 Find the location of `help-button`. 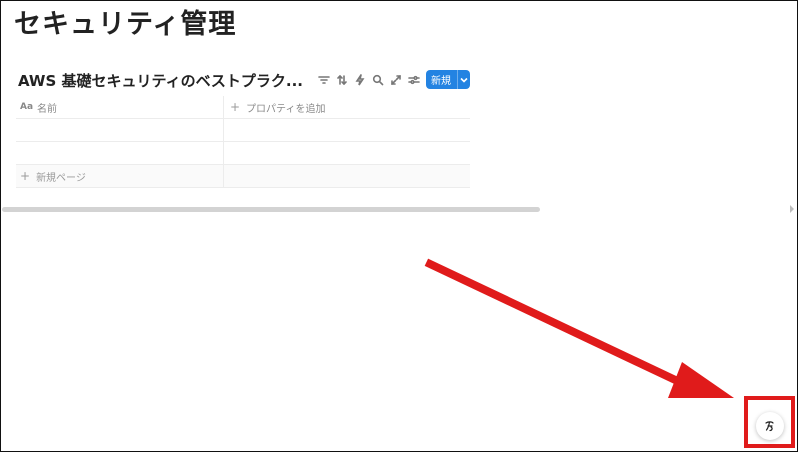

help-button is located at coordinates (770, 426).